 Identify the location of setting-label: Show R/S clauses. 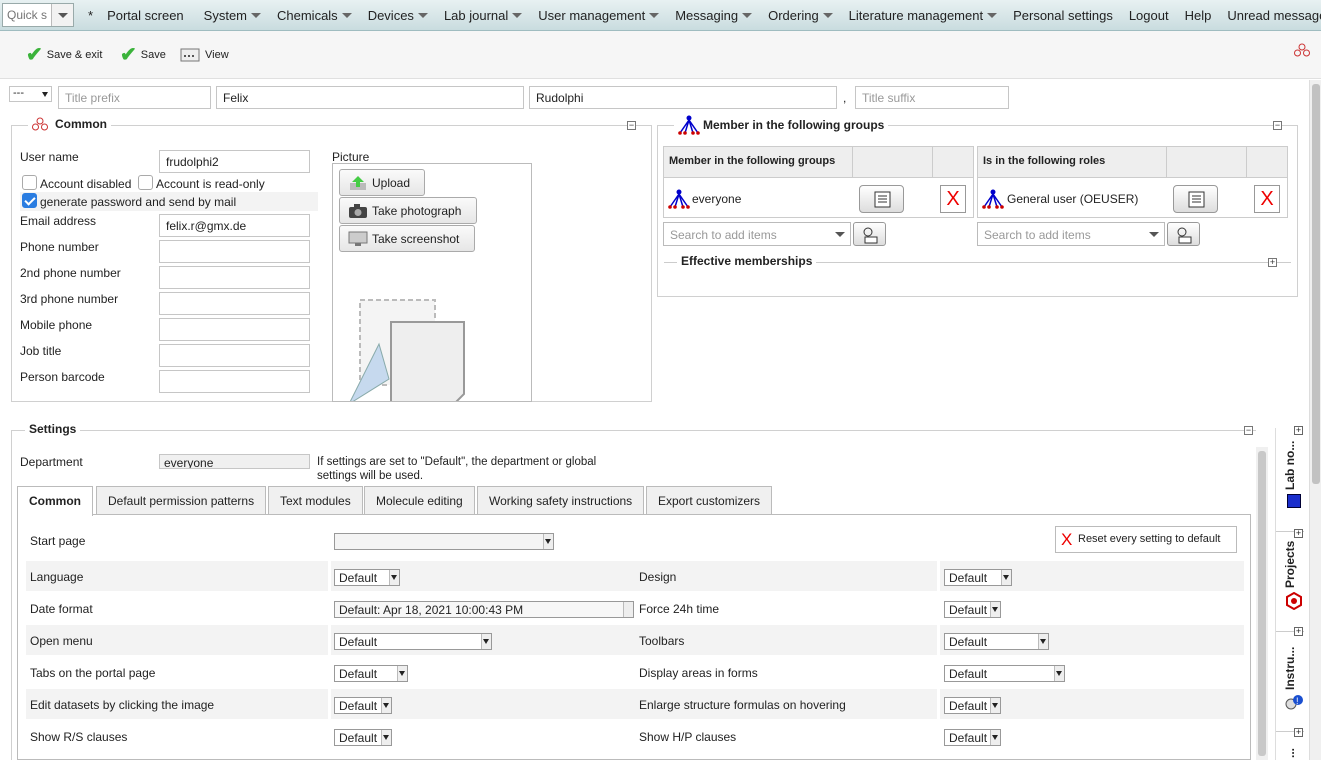
(79, 737).